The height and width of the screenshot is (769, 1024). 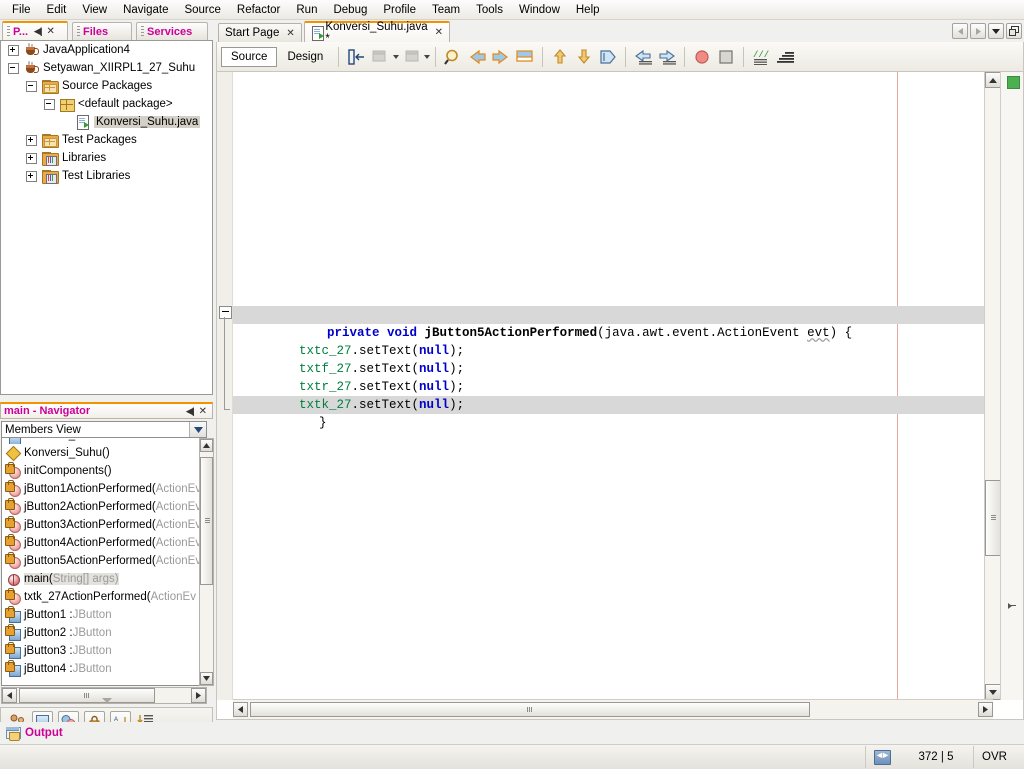 What do you see at coordinates (761, 57) in the screenshot?
I see `comment-icon: ///` at bounding box center [761, 57].